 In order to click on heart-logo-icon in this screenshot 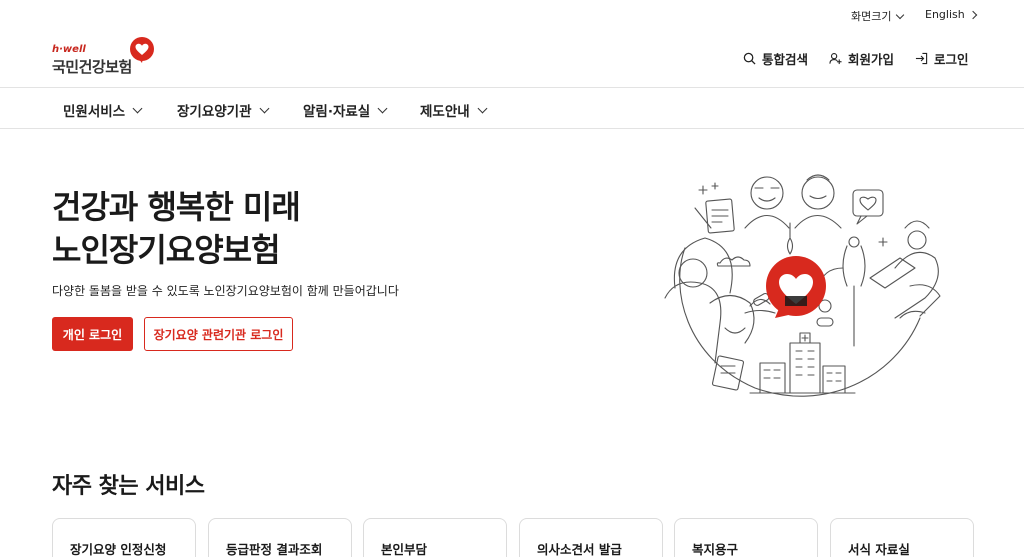, I will do `click(142, 50)`.